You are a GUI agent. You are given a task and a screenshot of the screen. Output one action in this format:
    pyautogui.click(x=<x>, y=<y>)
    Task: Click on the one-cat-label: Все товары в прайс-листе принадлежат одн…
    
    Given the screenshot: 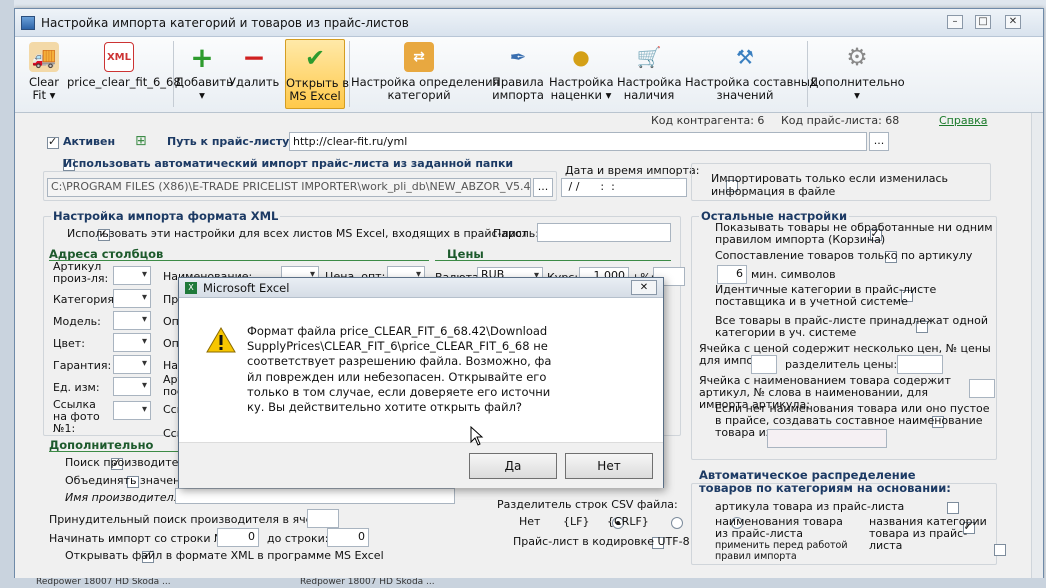 What is the action you would take?
    pyautogui.click(x=851, y=326)
    